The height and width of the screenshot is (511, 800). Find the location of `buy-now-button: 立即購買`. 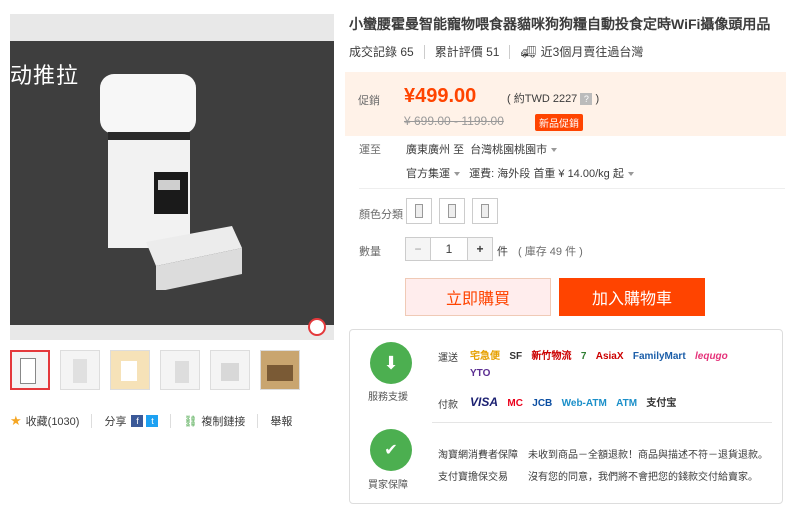

buy-now-button: 立即購買 is located at coordinates (478, 297).